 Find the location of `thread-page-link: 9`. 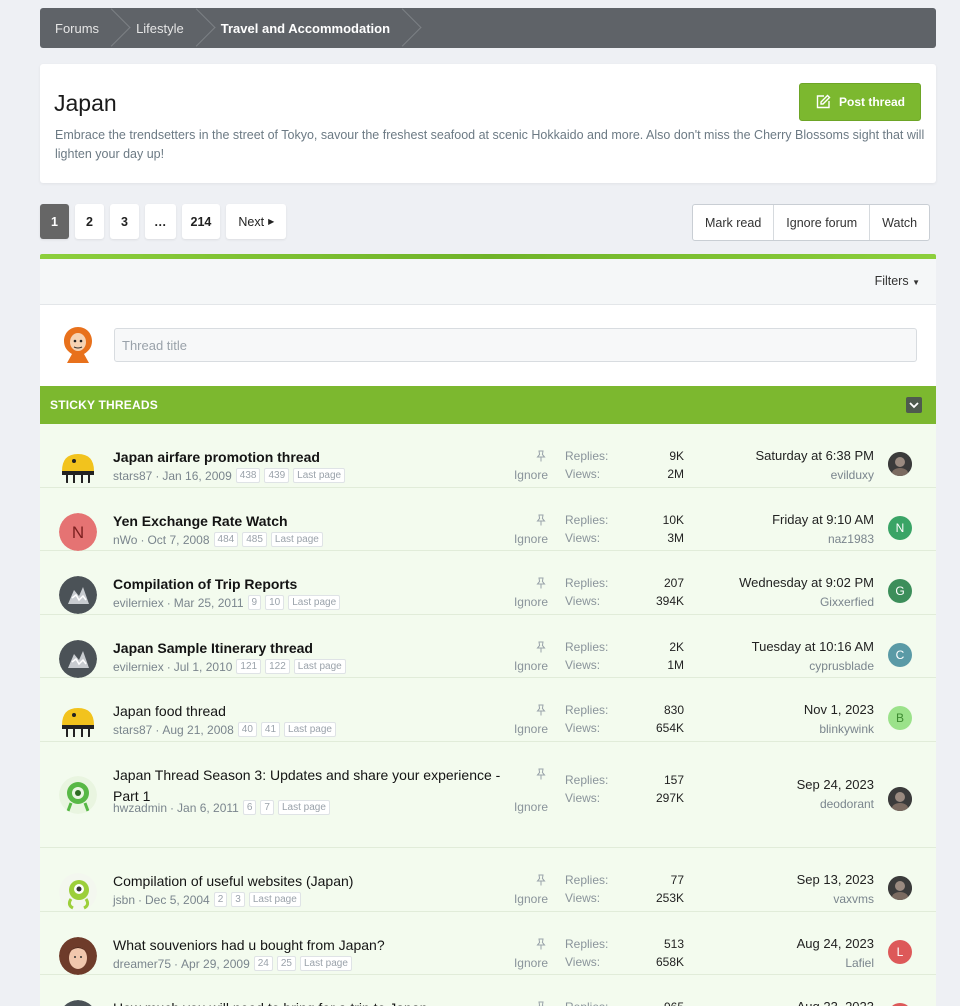

thread-page-link: 9 is located at coordinates (254, 602).